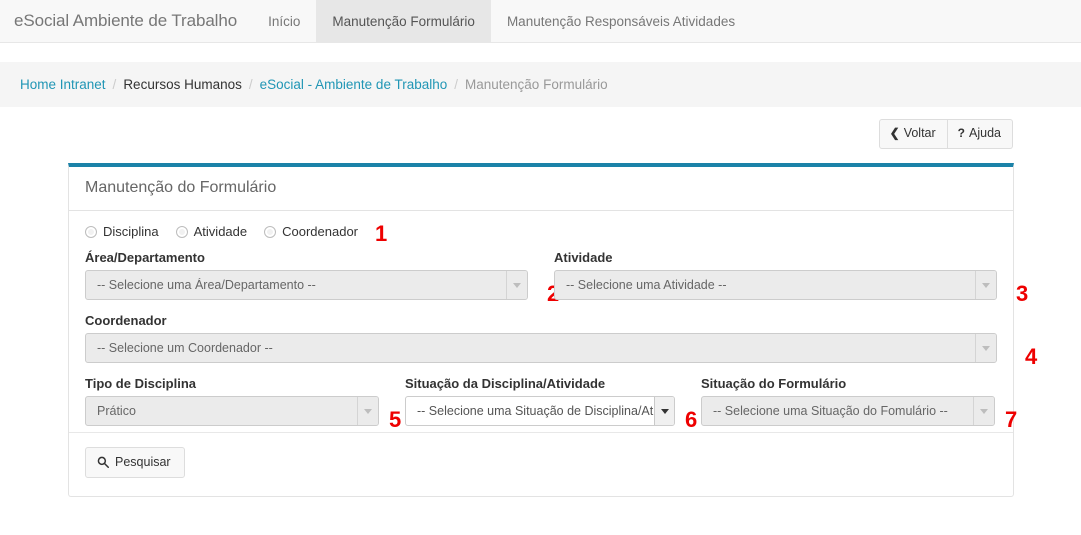 This screenshot has width=1081, height=535. I want to click on annotation-number-5: 5, so click(395, 419).